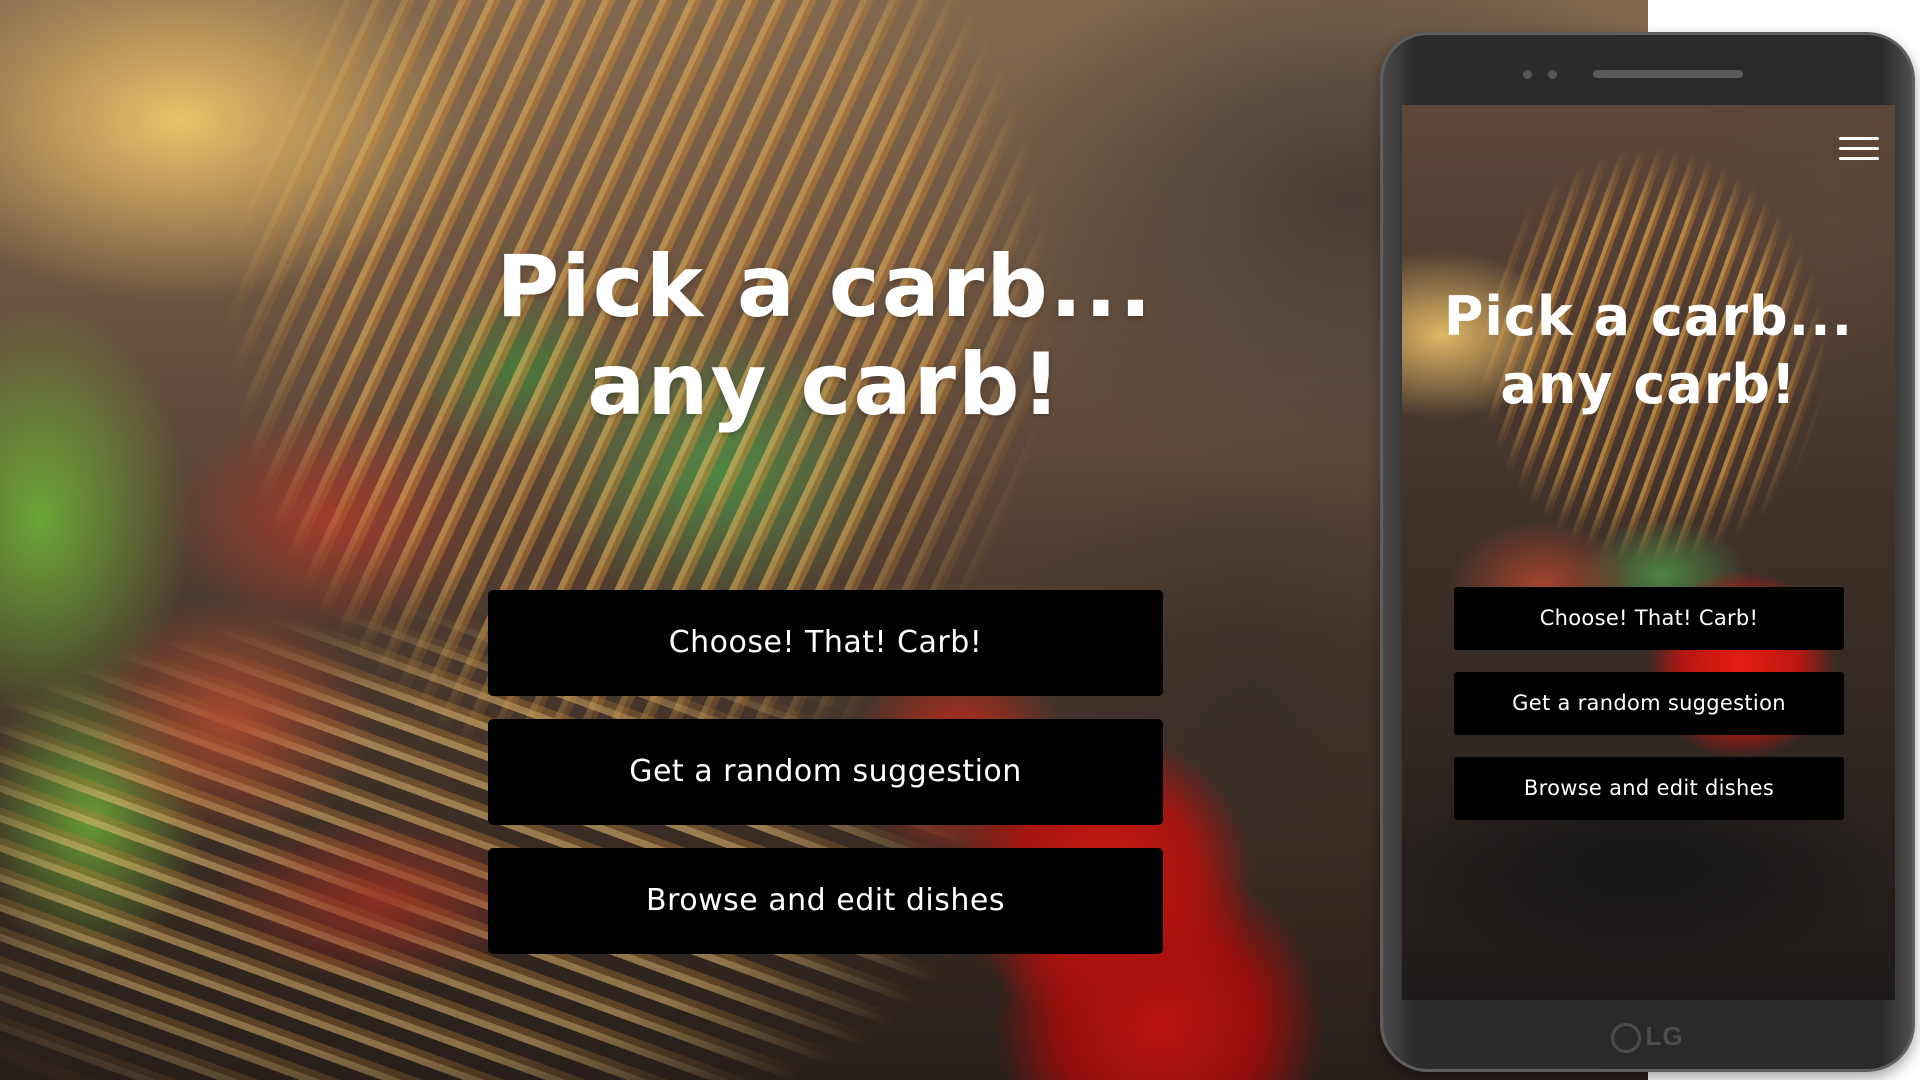  I want to click on mobile-random-suggestion-button: Get a random suggestion, so click(1649, 703).